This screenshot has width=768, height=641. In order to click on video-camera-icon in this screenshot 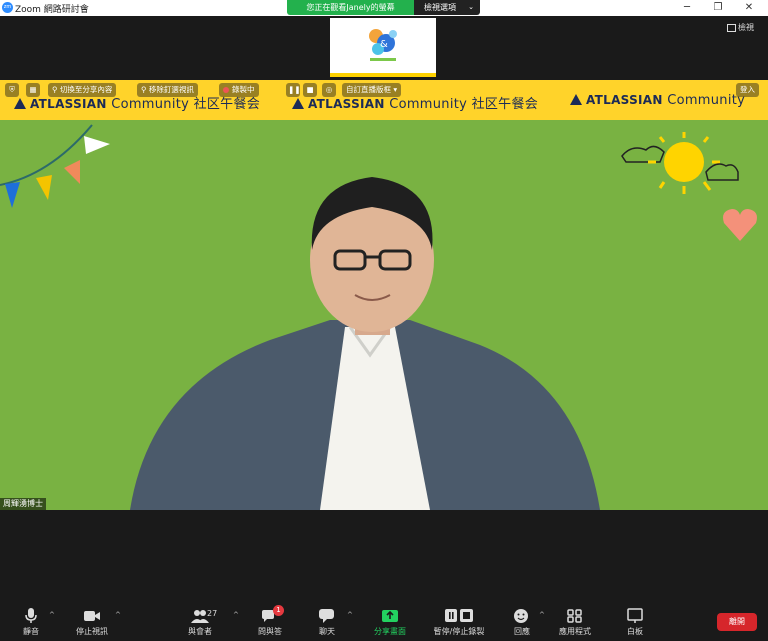, I will do `click(92, 616)`.